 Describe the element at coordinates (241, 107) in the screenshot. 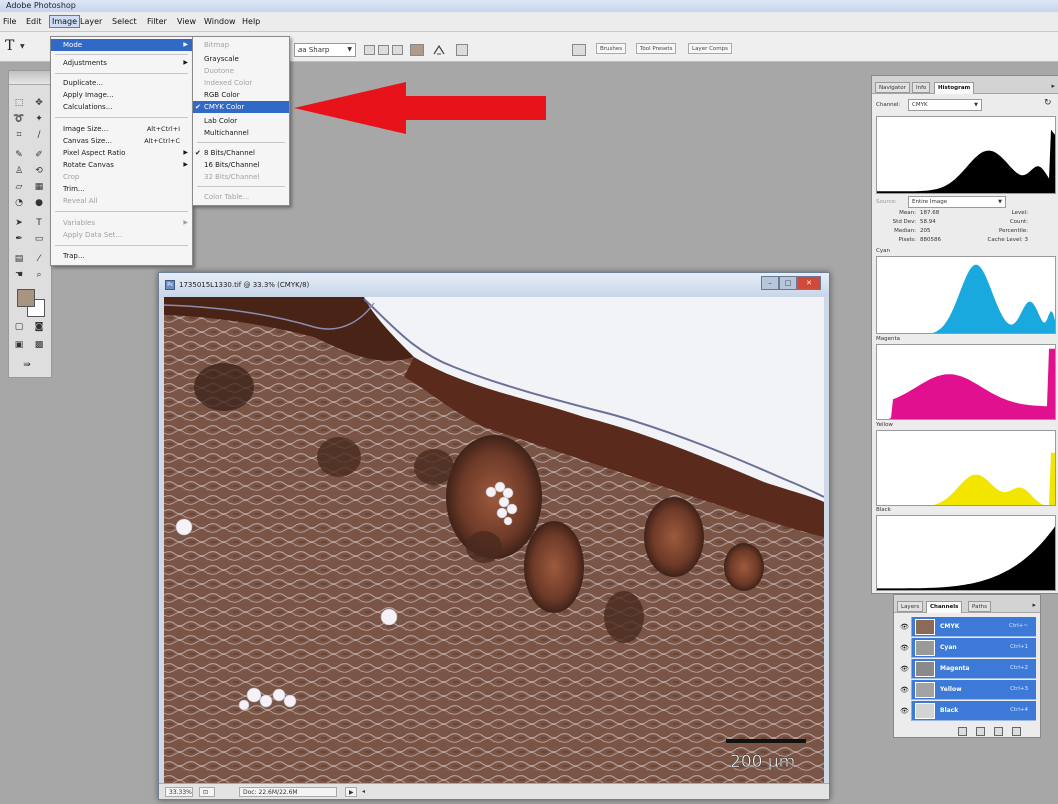

I see `mode-item-cmyk-color: ✔ CMYK Color` at that location.